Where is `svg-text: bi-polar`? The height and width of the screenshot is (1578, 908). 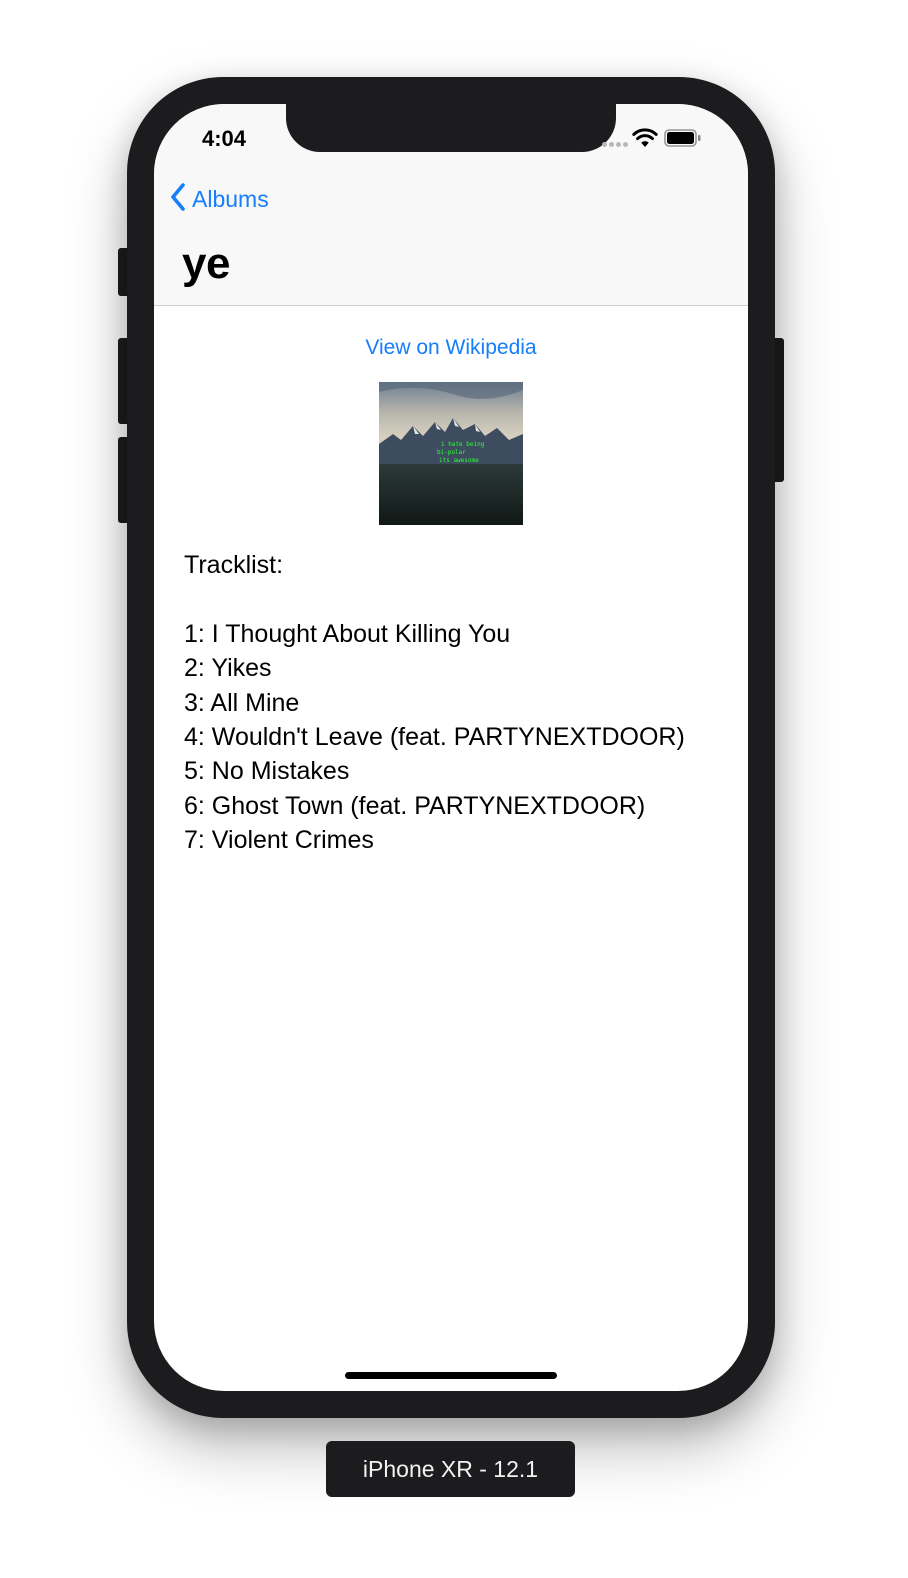
svg-text: bi-polar is located at coordinates (451, 452).